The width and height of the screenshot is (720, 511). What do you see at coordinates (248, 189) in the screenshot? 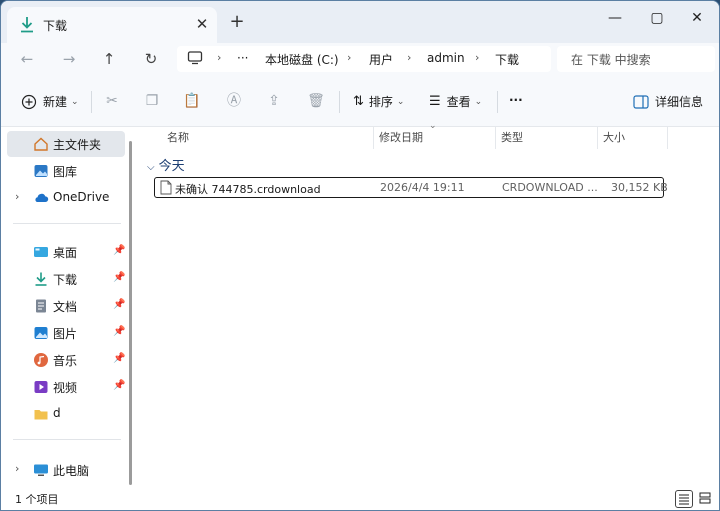
I see `file-name: 未确认 744785.crdownload` at bounding box center [248, 189].